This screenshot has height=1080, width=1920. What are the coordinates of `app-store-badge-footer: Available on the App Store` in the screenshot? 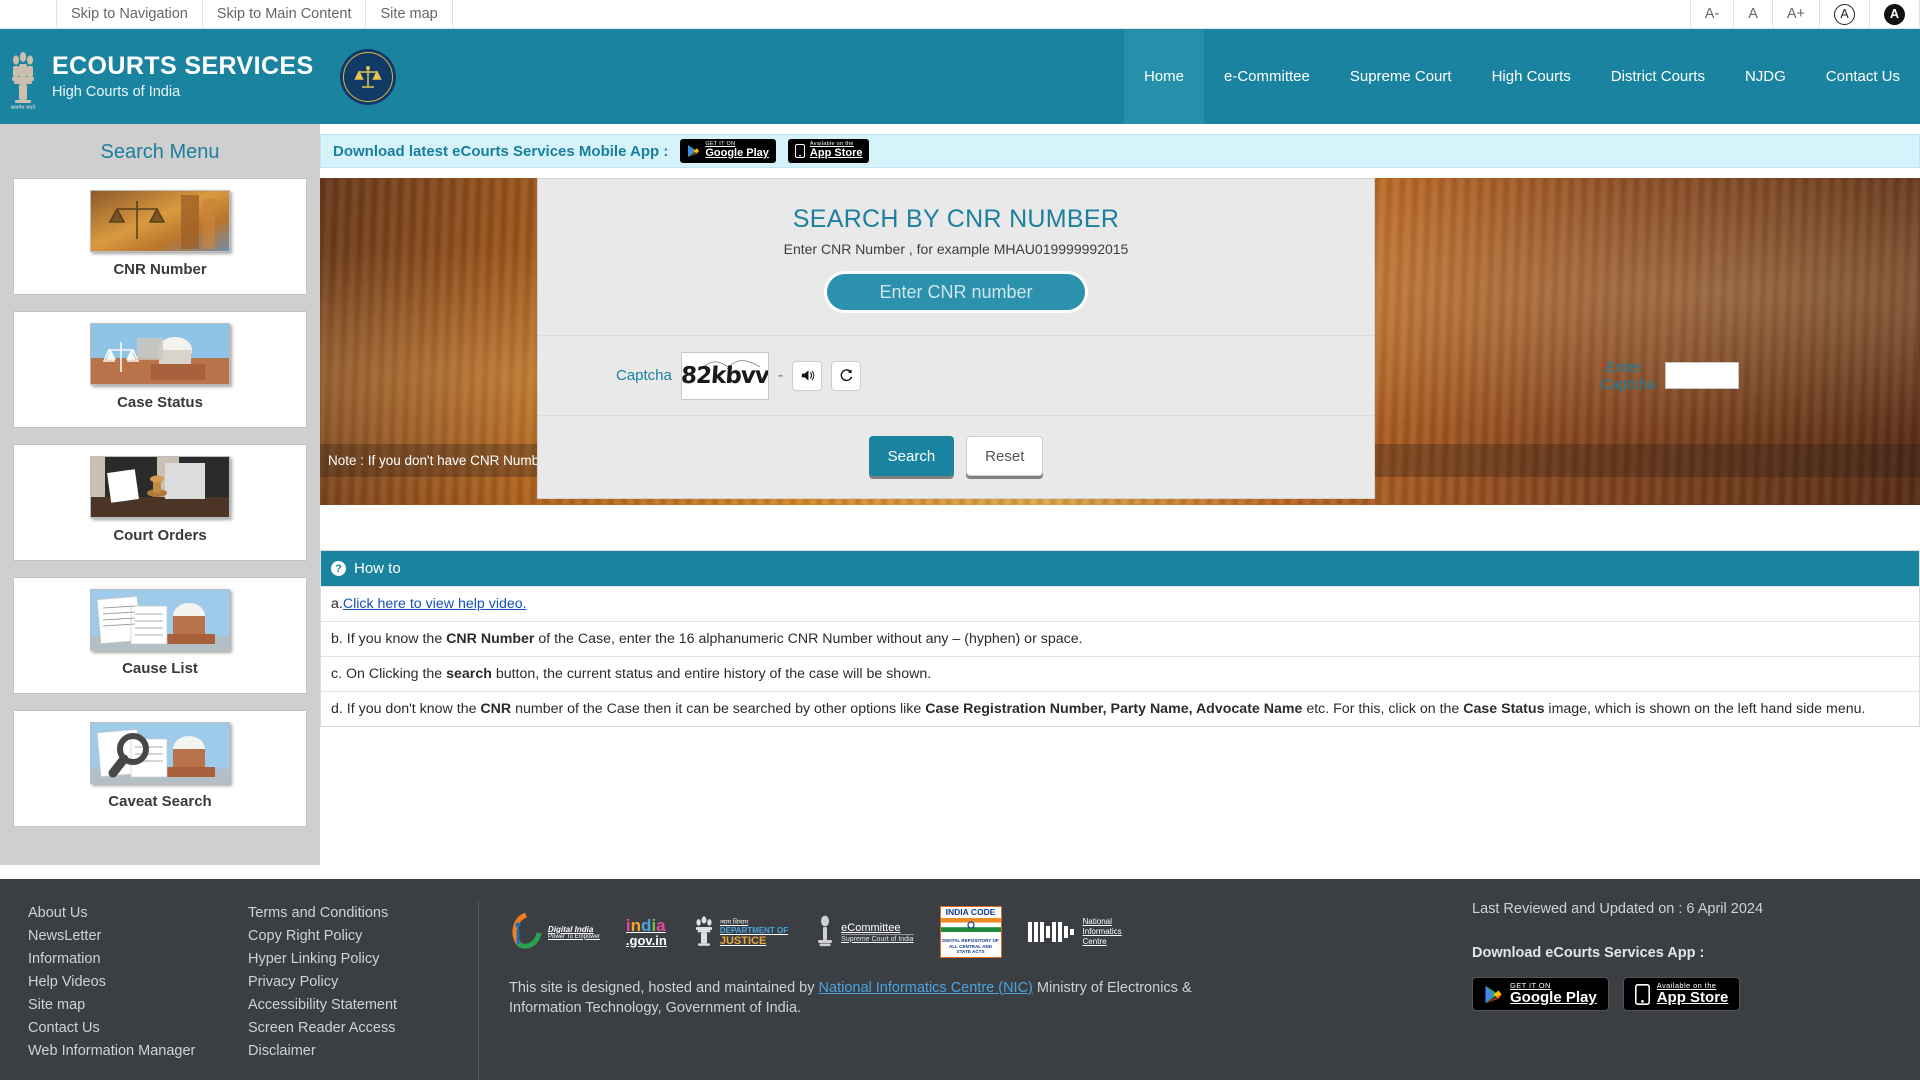 It's located at (1681, 994).